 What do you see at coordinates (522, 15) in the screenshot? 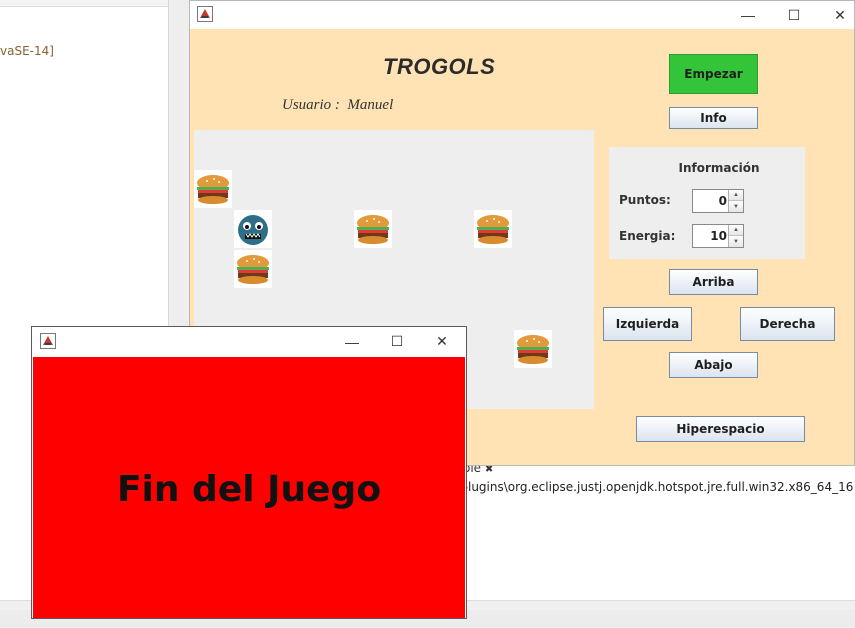
I see `main-titlebar: — ☐ ✕` at bounding box center [522, 15].